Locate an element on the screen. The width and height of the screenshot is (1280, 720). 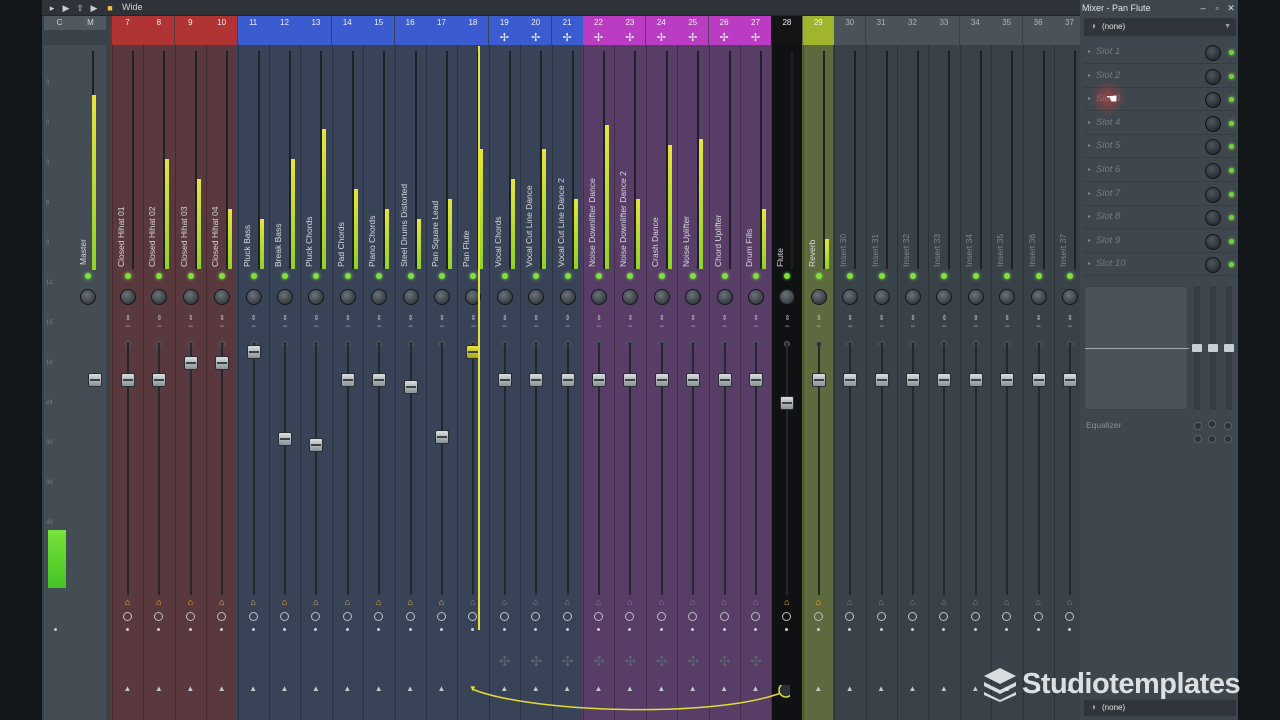
master-led is located at coordinates (88, 276).